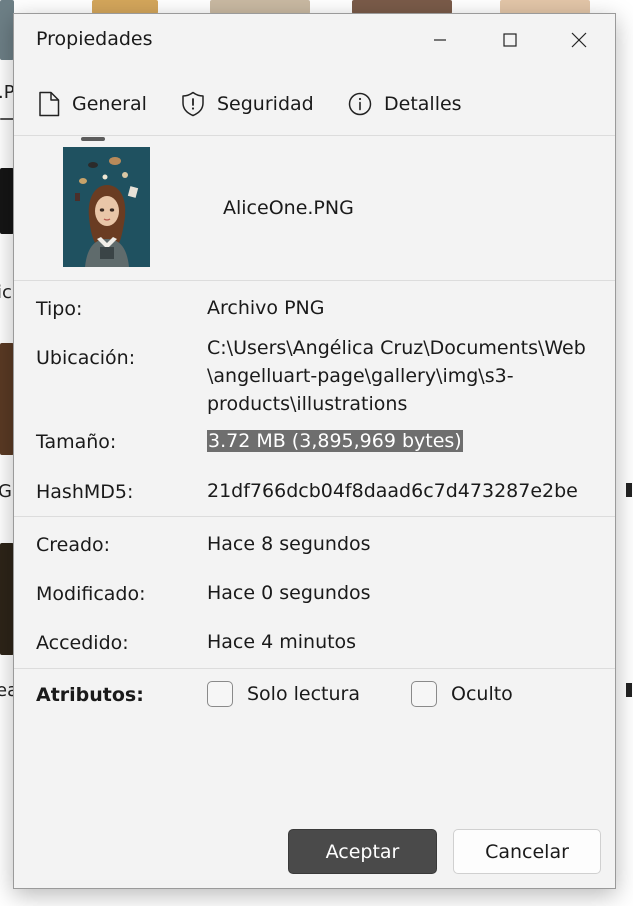  I want to click on tab-security-label: Seguridad, so click(265, 104).